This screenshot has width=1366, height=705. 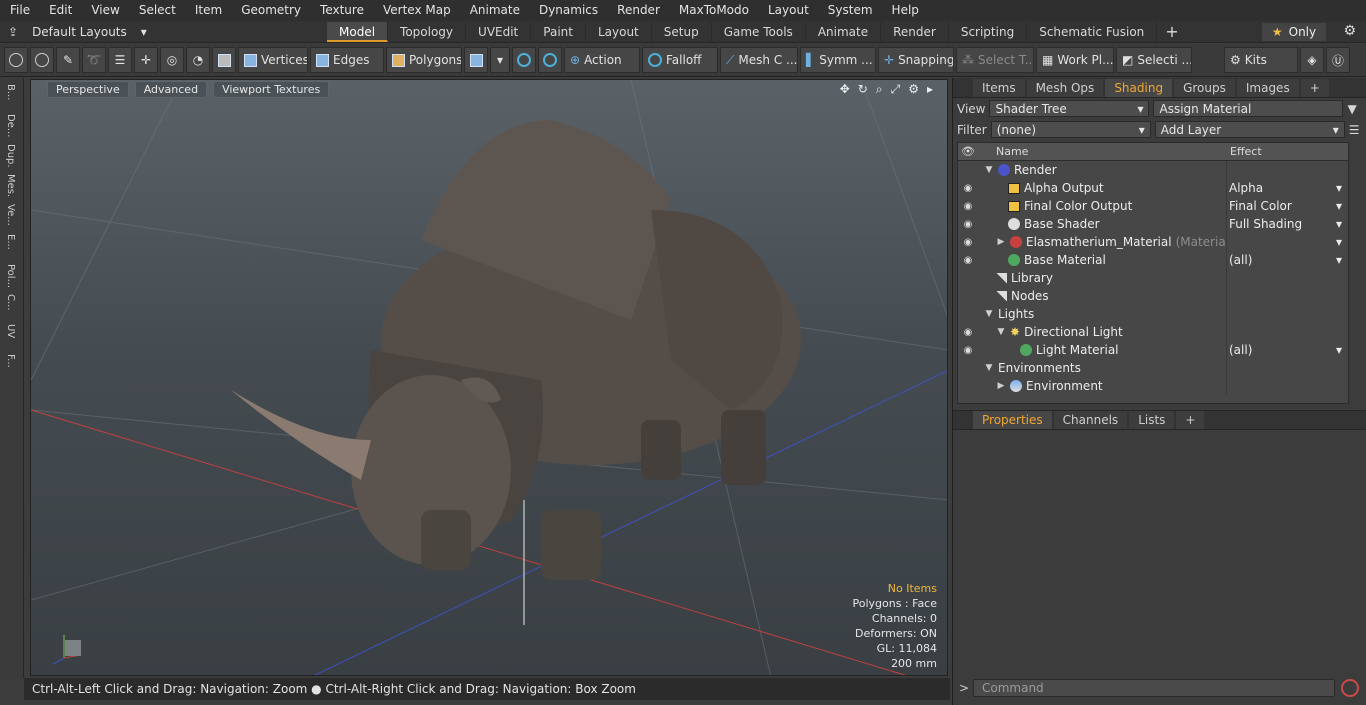 What do you see at coordinates (850, 10) in the screenshot?
I see `menu-system: System` at bounding box center [850, 10].